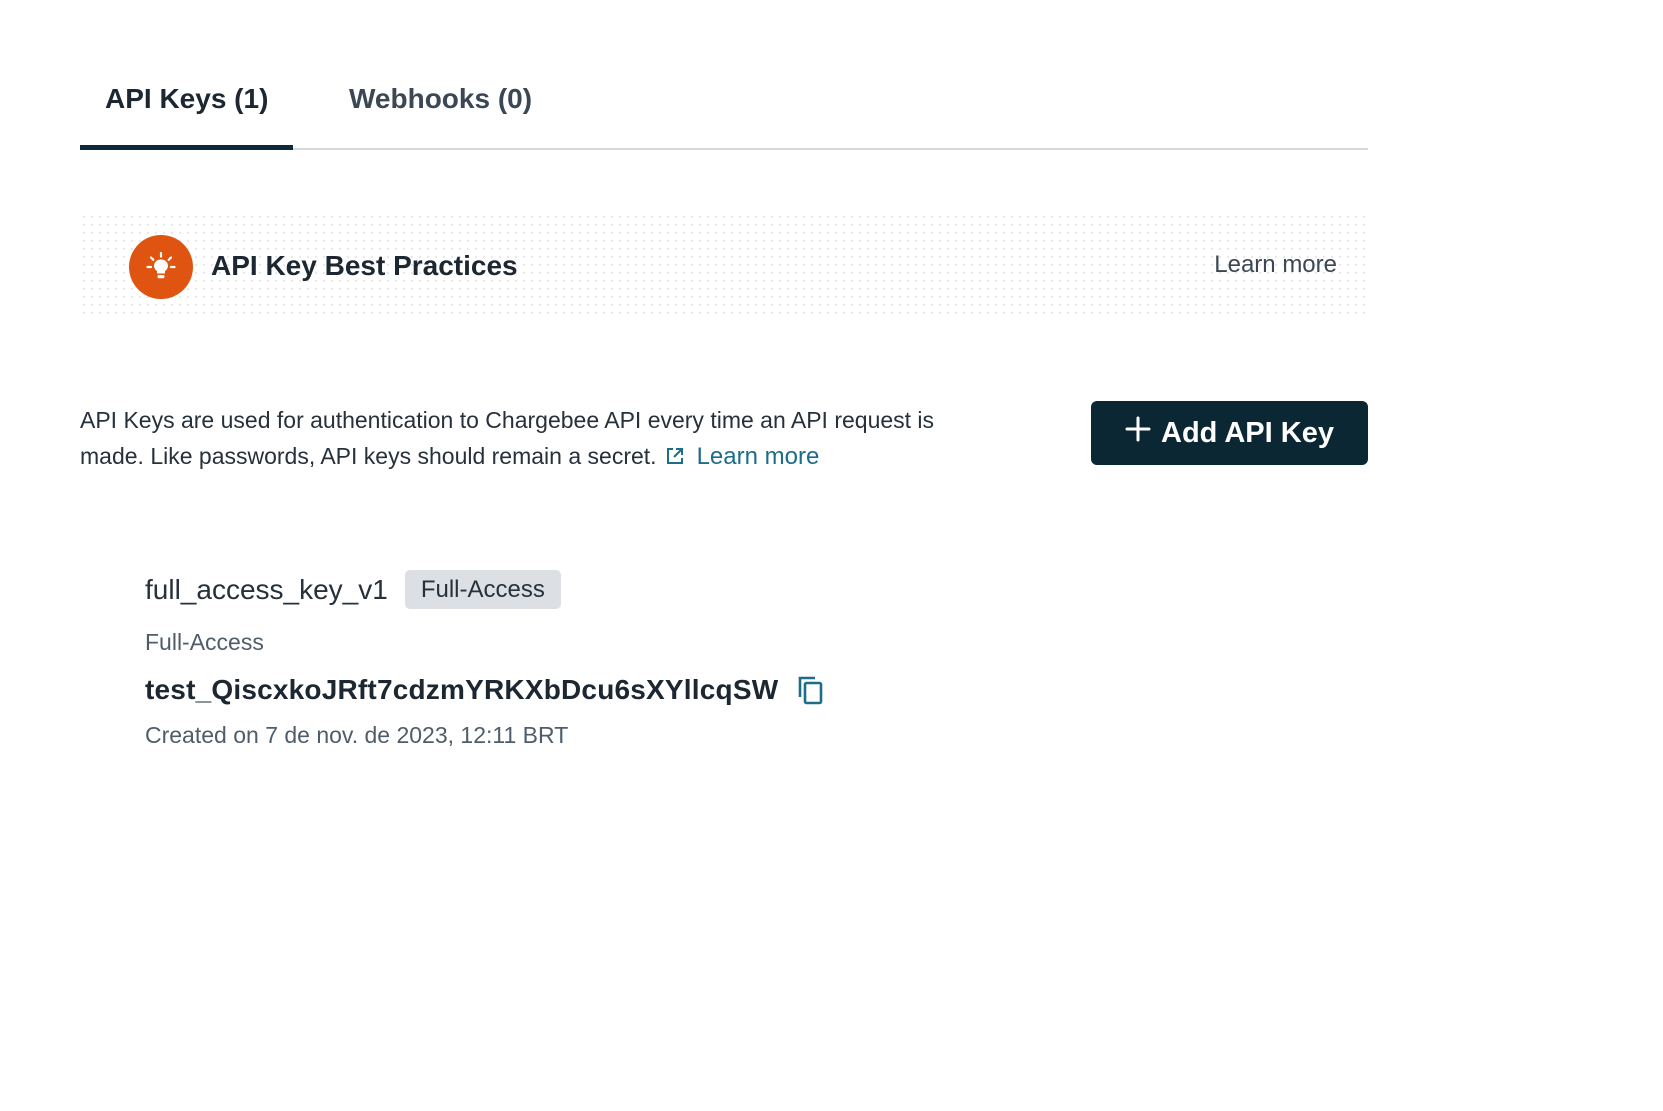 The height and width of the screenshot is (1111, 1663). What do you see at coordinates (1138, 433) in the screenshot?
I see `plus-icon` at bounding box center [1138, 433].